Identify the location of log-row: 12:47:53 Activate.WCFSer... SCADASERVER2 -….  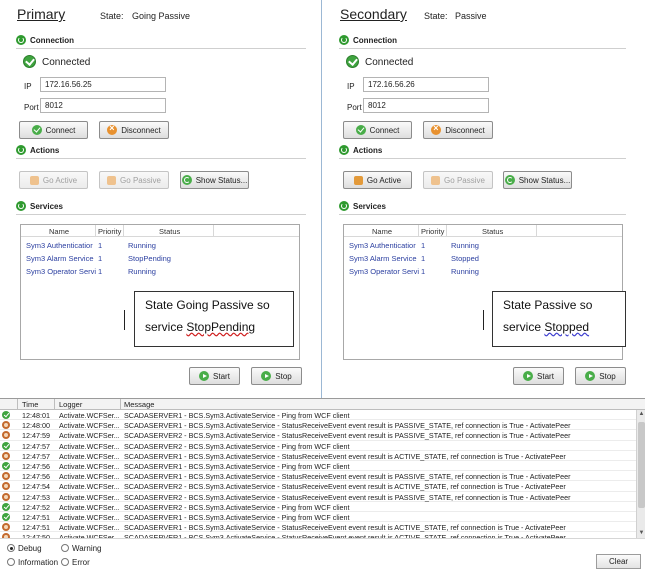
(318, 497).